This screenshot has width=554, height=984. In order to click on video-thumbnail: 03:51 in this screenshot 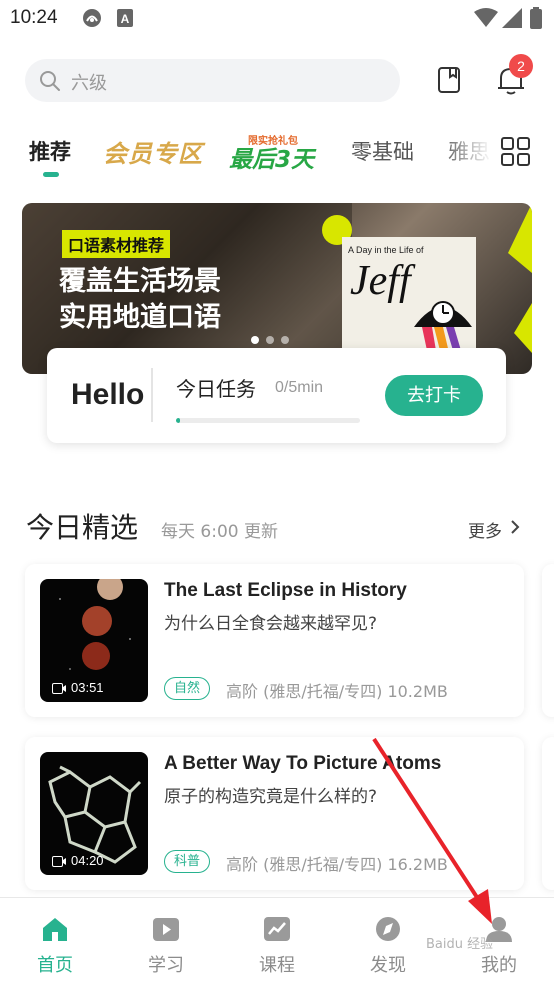, I will do `click(94, 640)`.